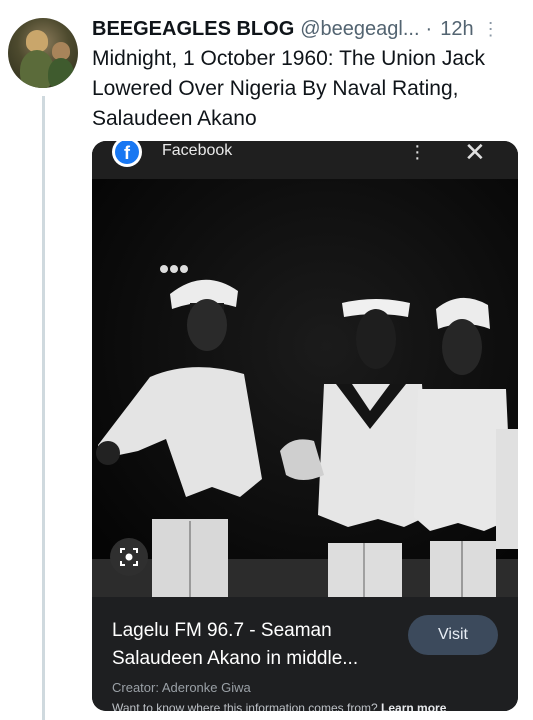  I want to click on close-icon: ✕, so click(475, 154).